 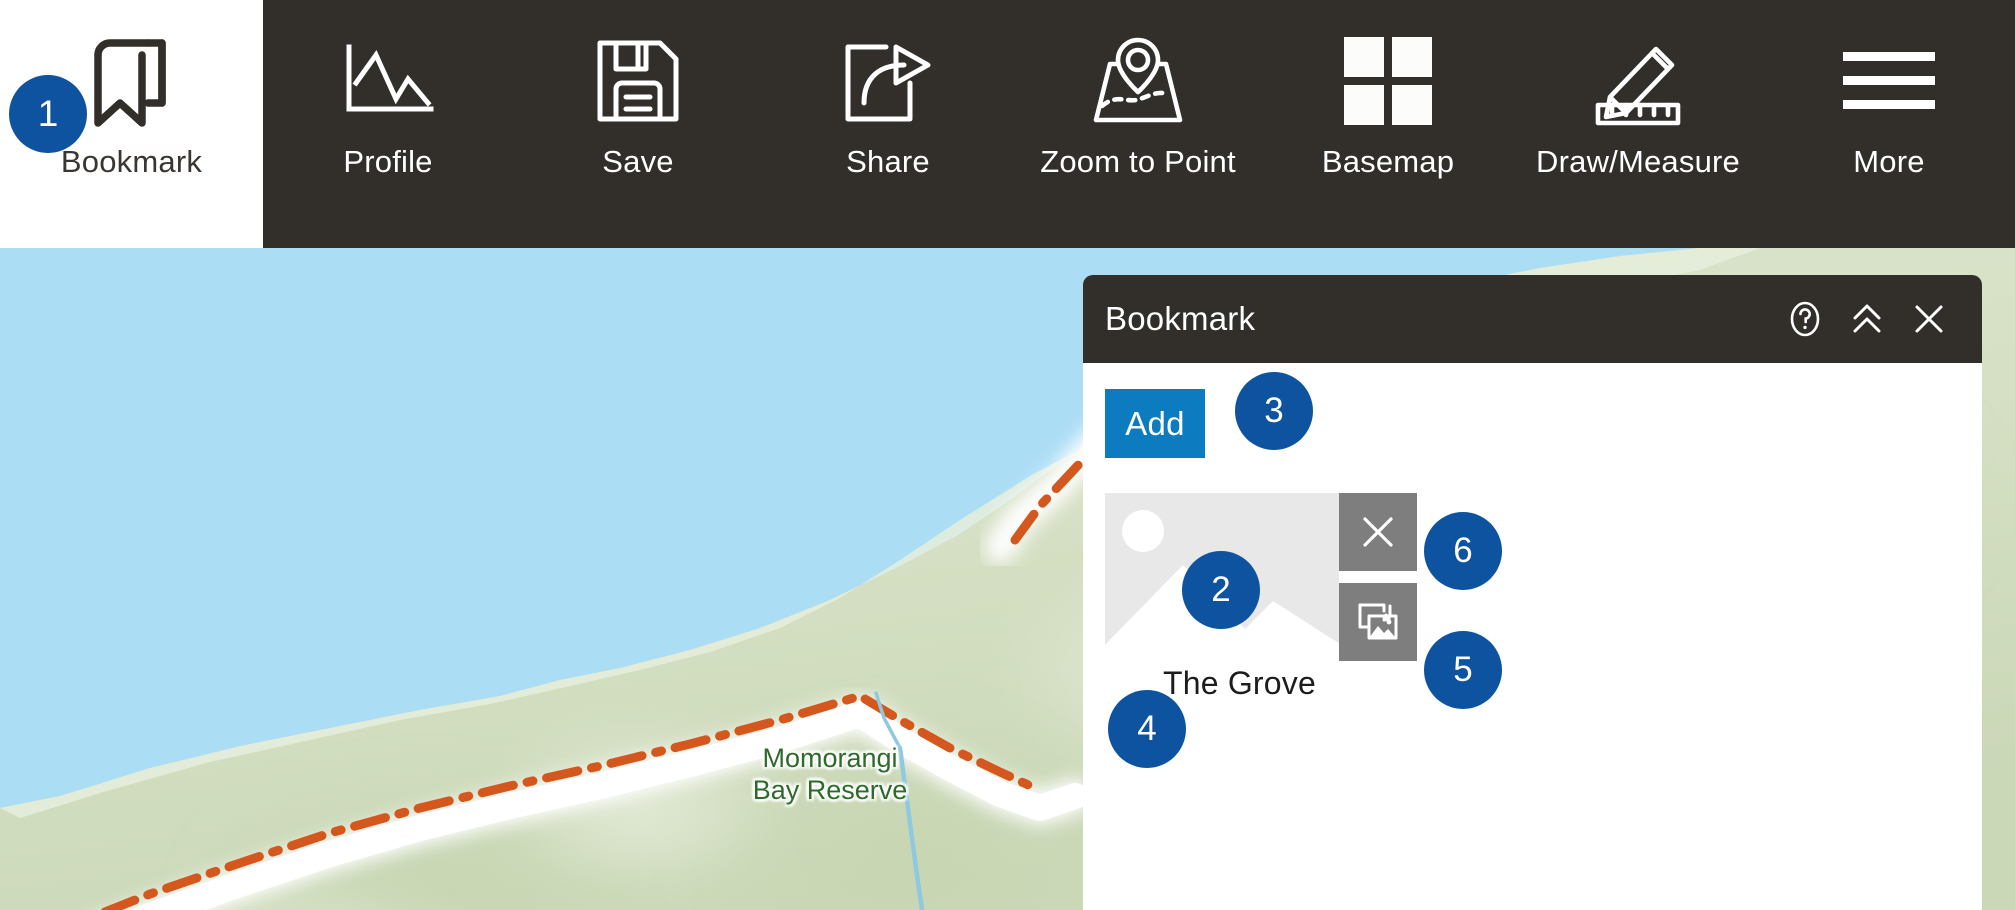 What do you see at coordinates (1388, 81) in the screenshot?
I see `grid-squares-icon` at bounding box center [1388, 81].